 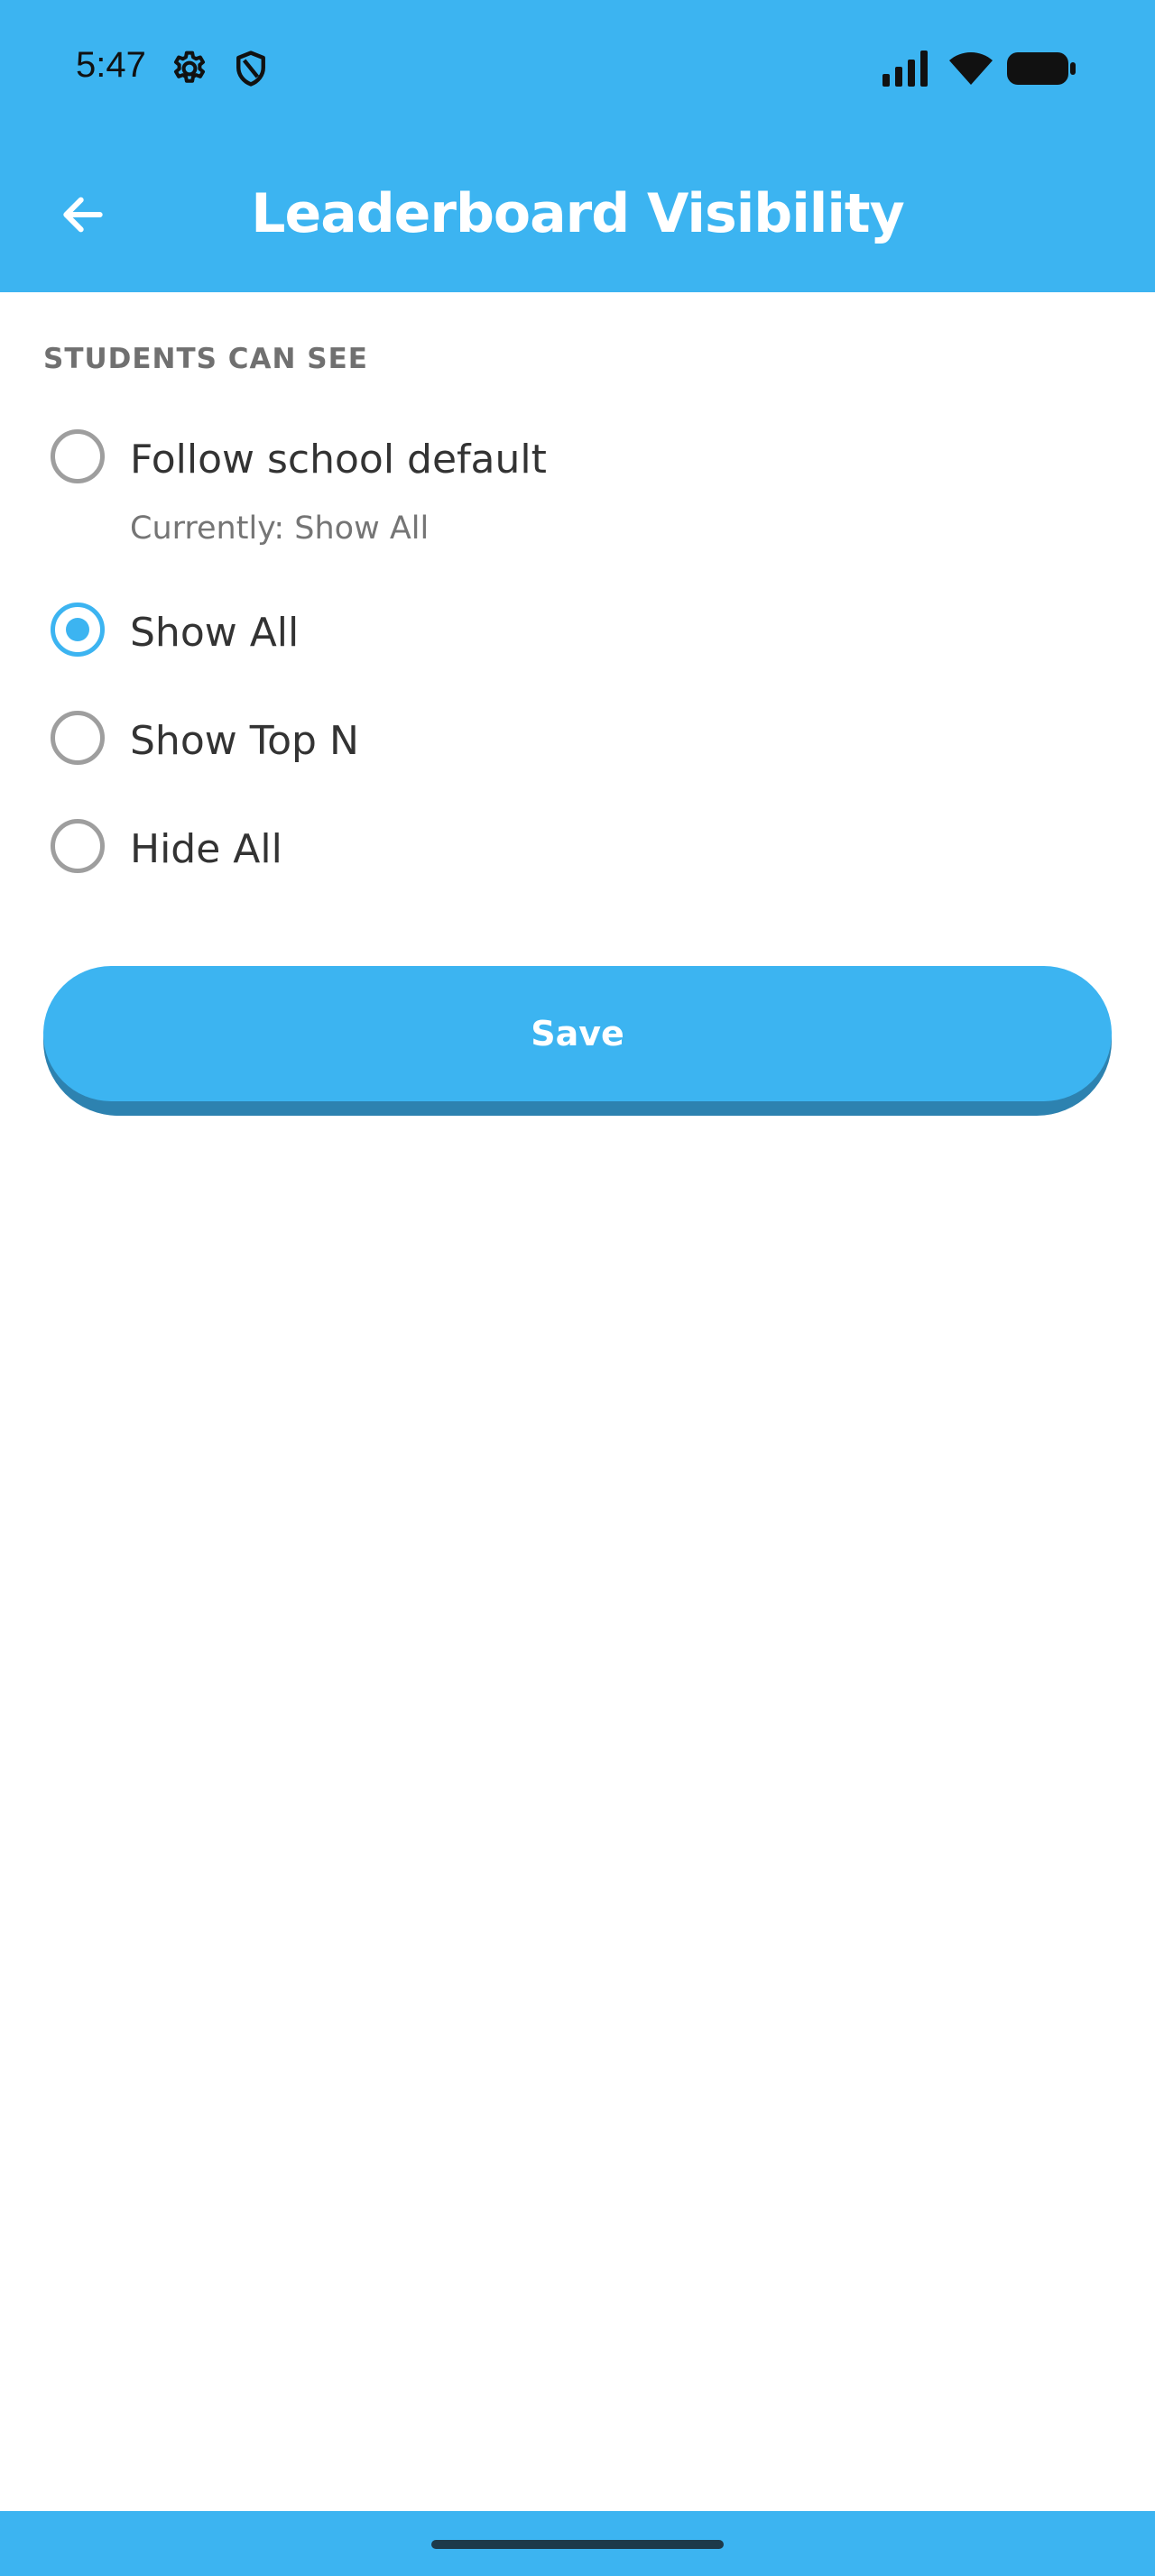 What do you see at coordinates (907, 68) in the screenshot?
I see `signal-icon` at bounding box center [907, 68].